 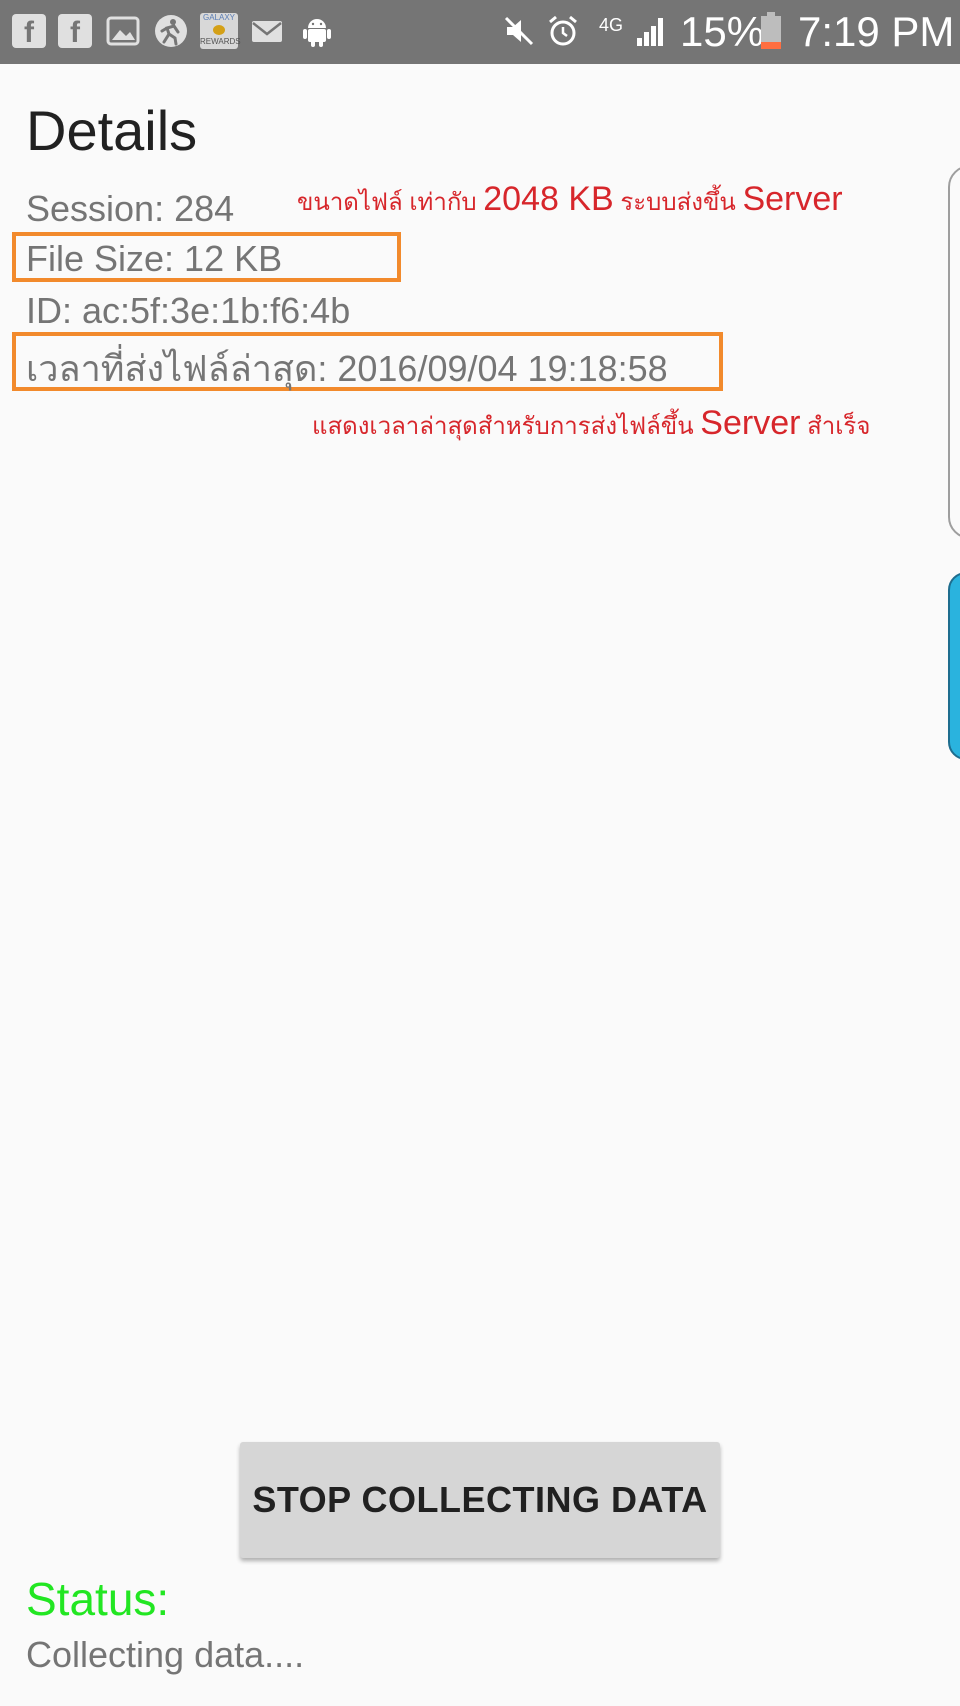 I want to click on session-text: Session: 284, so click(x=130, y=208).